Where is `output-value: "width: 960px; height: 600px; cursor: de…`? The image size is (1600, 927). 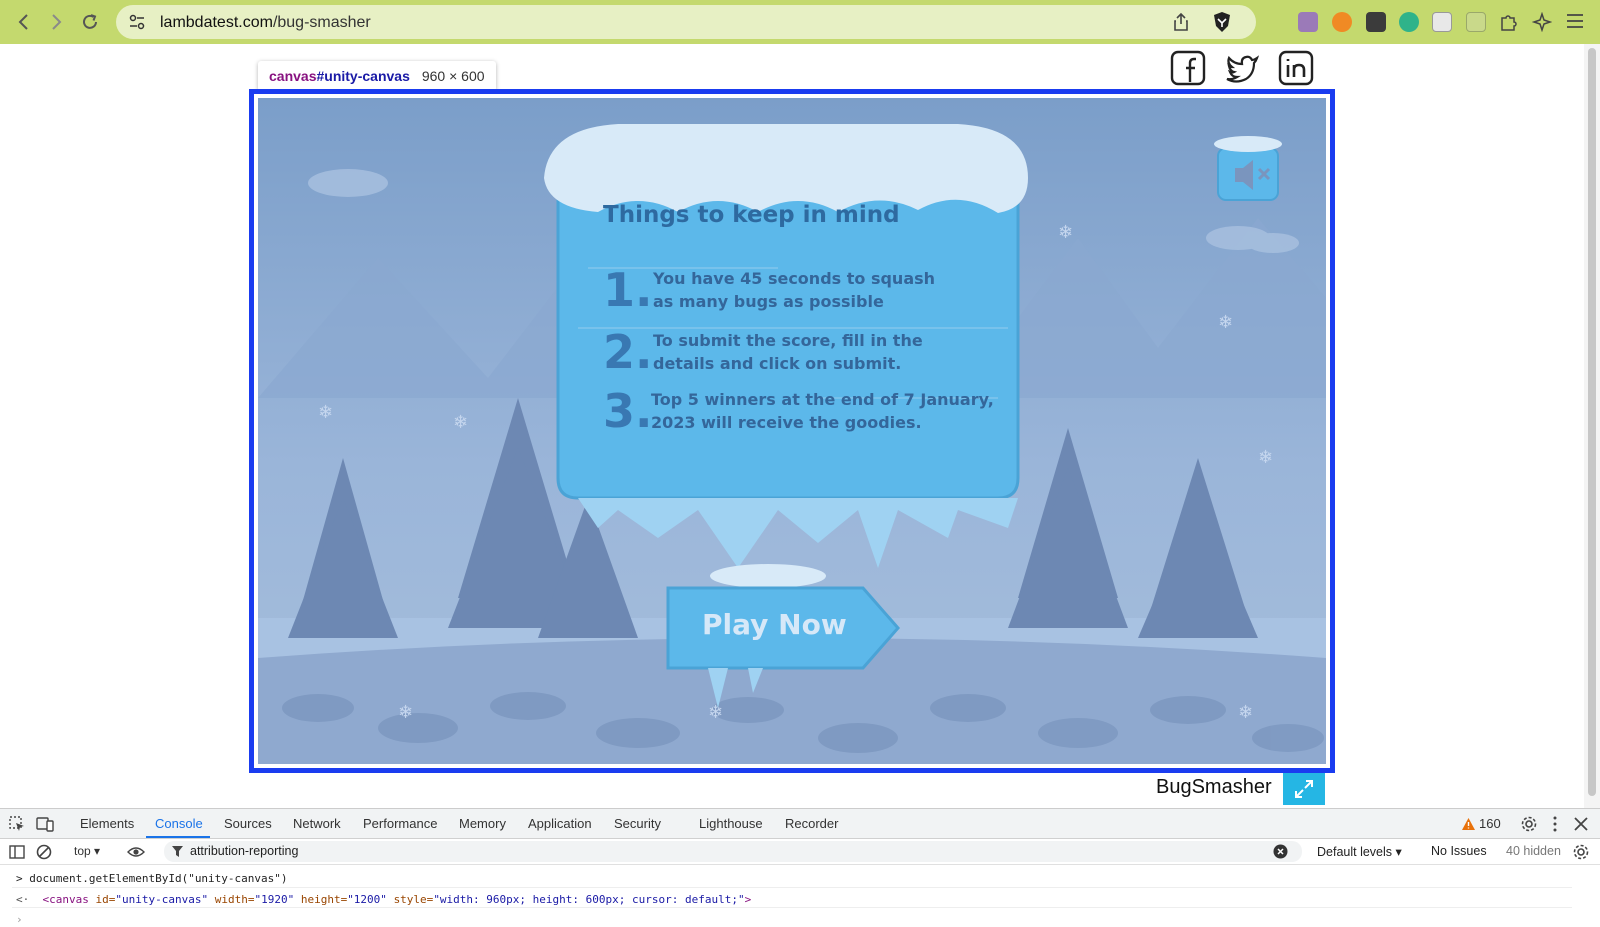
output-value: "width: 960px; height: 600px; cursor: de… is located at coordinates (589, 899).